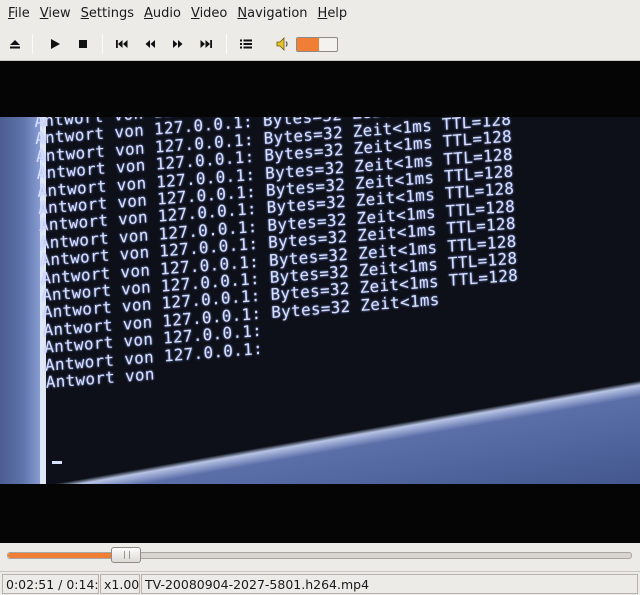 This screenshot has height=595, width=640. I want to click on seek-slider, so click(319, 555).